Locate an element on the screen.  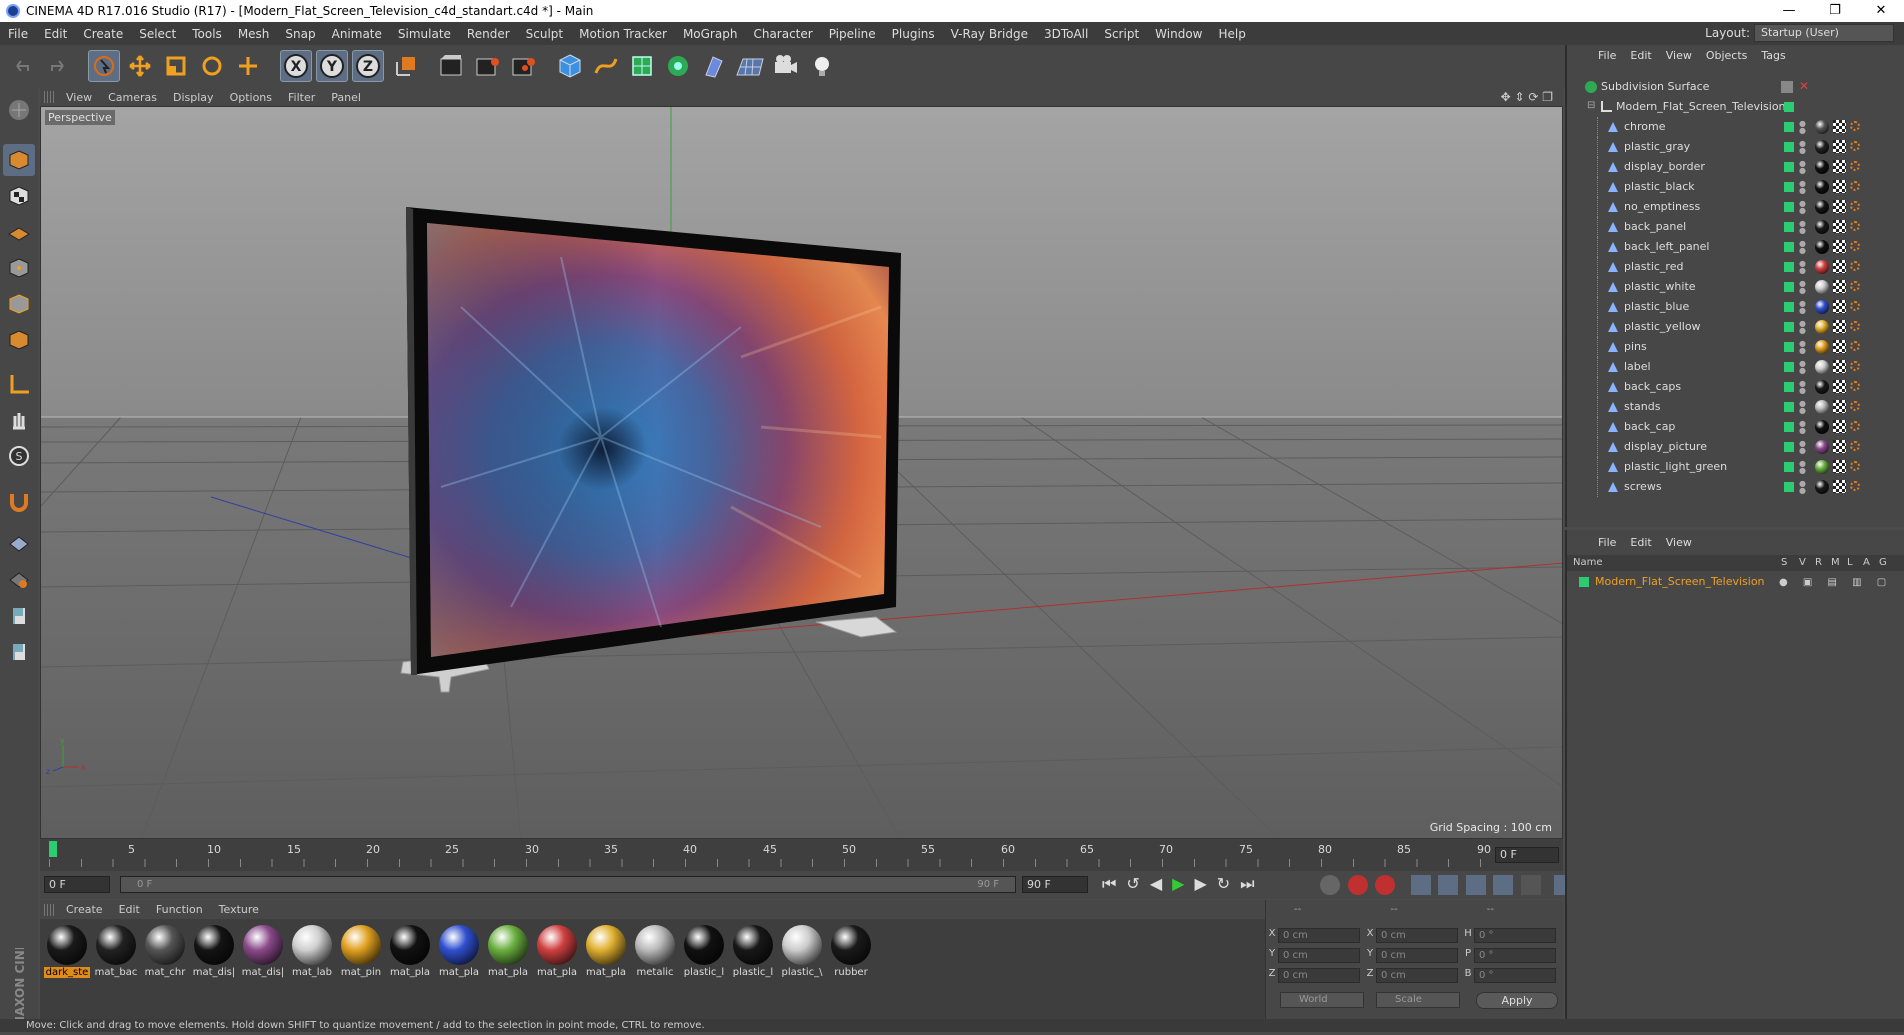
om-row-object: label ● ● is located at coordinates (1735, 367).